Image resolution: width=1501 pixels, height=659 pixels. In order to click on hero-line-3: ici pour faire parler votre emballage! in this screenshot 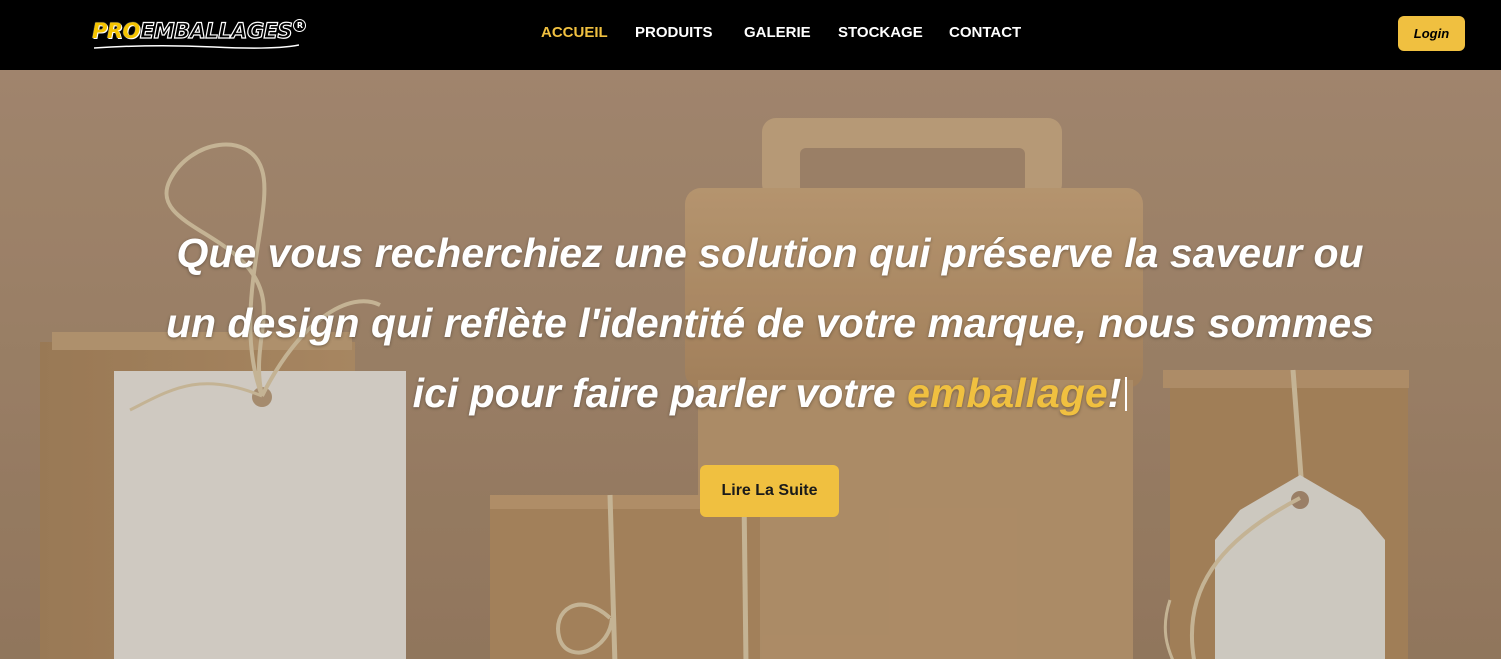, I will do `click(770, 393)`.